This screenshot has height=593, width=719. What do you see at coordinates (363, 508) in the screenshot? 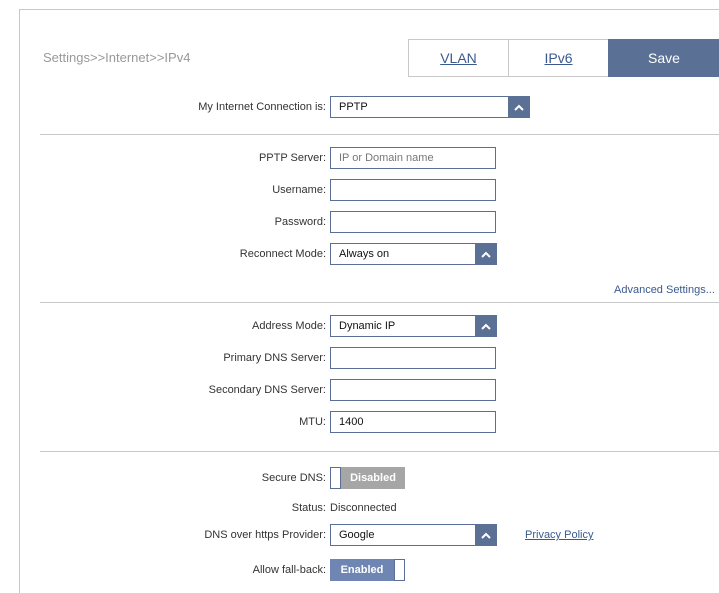
I see `status-value: Disconnected` at bounding box center [363, 508].